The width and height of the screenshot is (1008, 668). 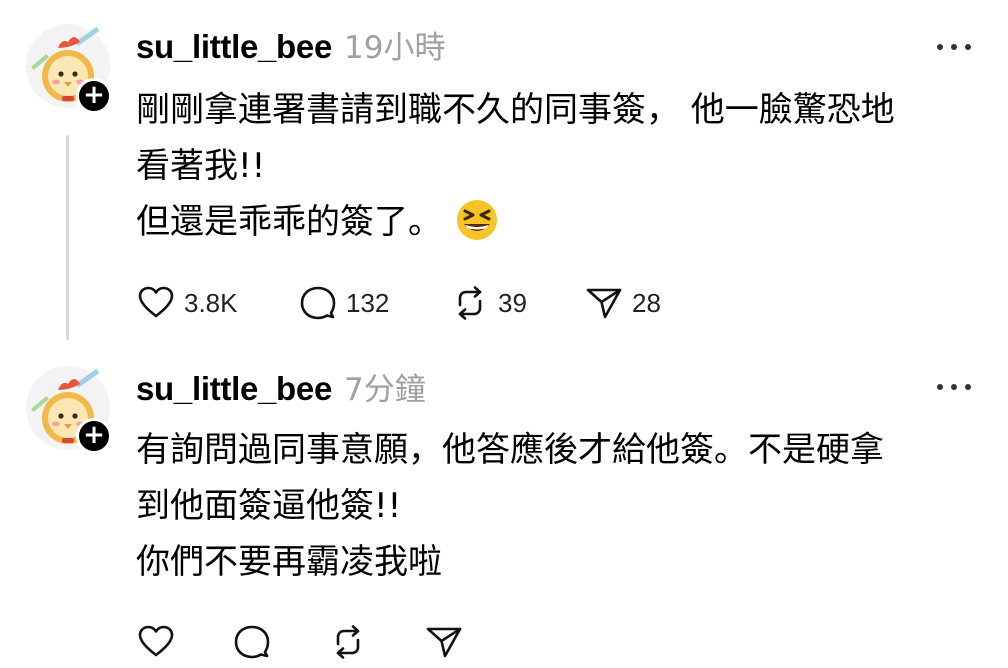 I want to click on reply-button: 132, so click(x=374, y=303).